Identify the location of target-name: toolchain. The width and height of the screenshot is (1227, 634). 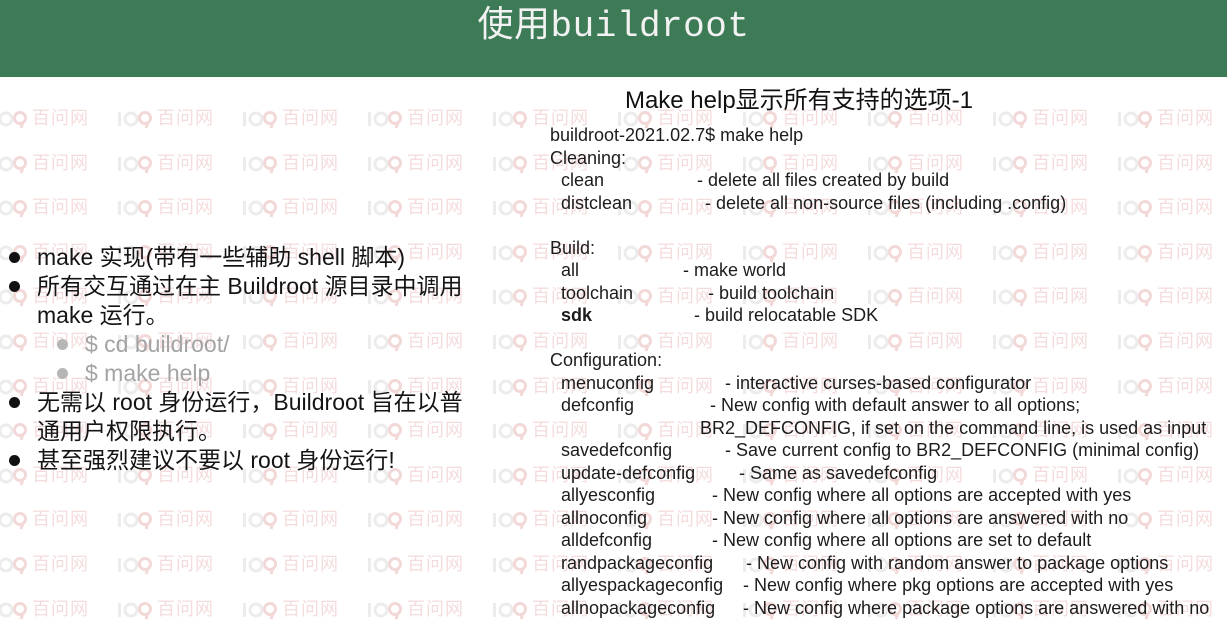
(597, 292).